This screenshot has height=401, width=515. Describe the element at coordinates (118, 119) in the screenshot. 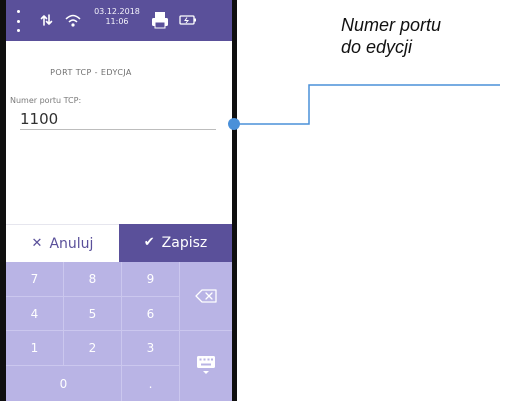

I see `port-number-input: 1100` at that location.